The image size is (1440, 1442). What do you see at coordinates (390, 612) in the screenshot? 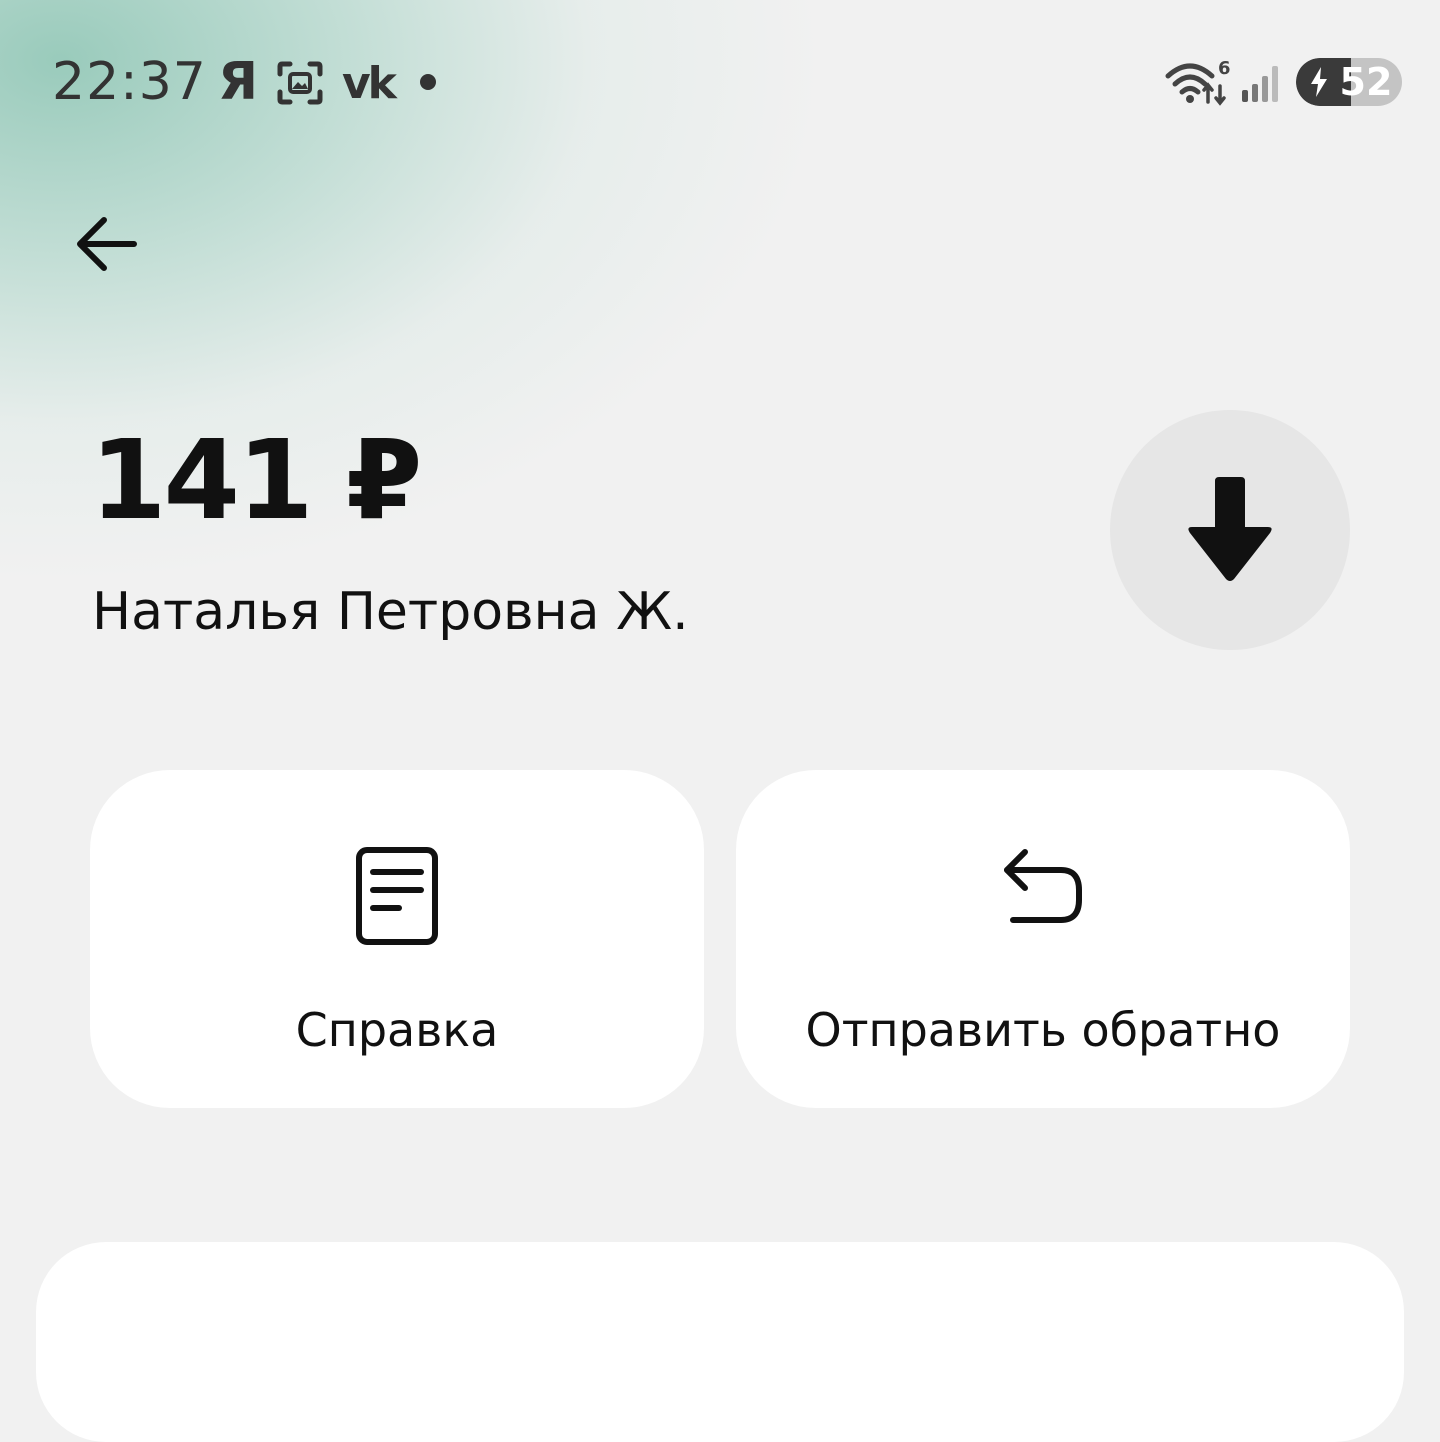
I see `recipient-name: Наталья Петровна Ж.` at bounding box center [390, 612].